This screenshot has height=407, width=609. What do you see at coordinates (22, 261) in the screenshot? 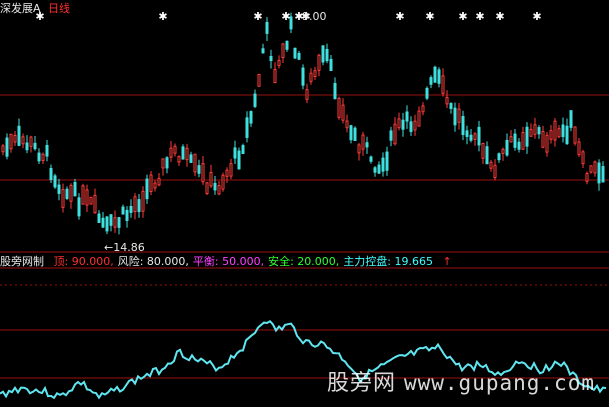
I see `indicator-name: 股旁网制` at bounding box center [22, 261].